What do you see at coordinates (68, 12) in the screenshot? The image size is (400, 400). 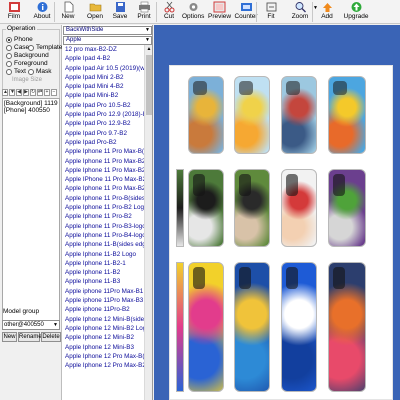 I see `toolbar-new-button: New` at bounding box center [68, 12].